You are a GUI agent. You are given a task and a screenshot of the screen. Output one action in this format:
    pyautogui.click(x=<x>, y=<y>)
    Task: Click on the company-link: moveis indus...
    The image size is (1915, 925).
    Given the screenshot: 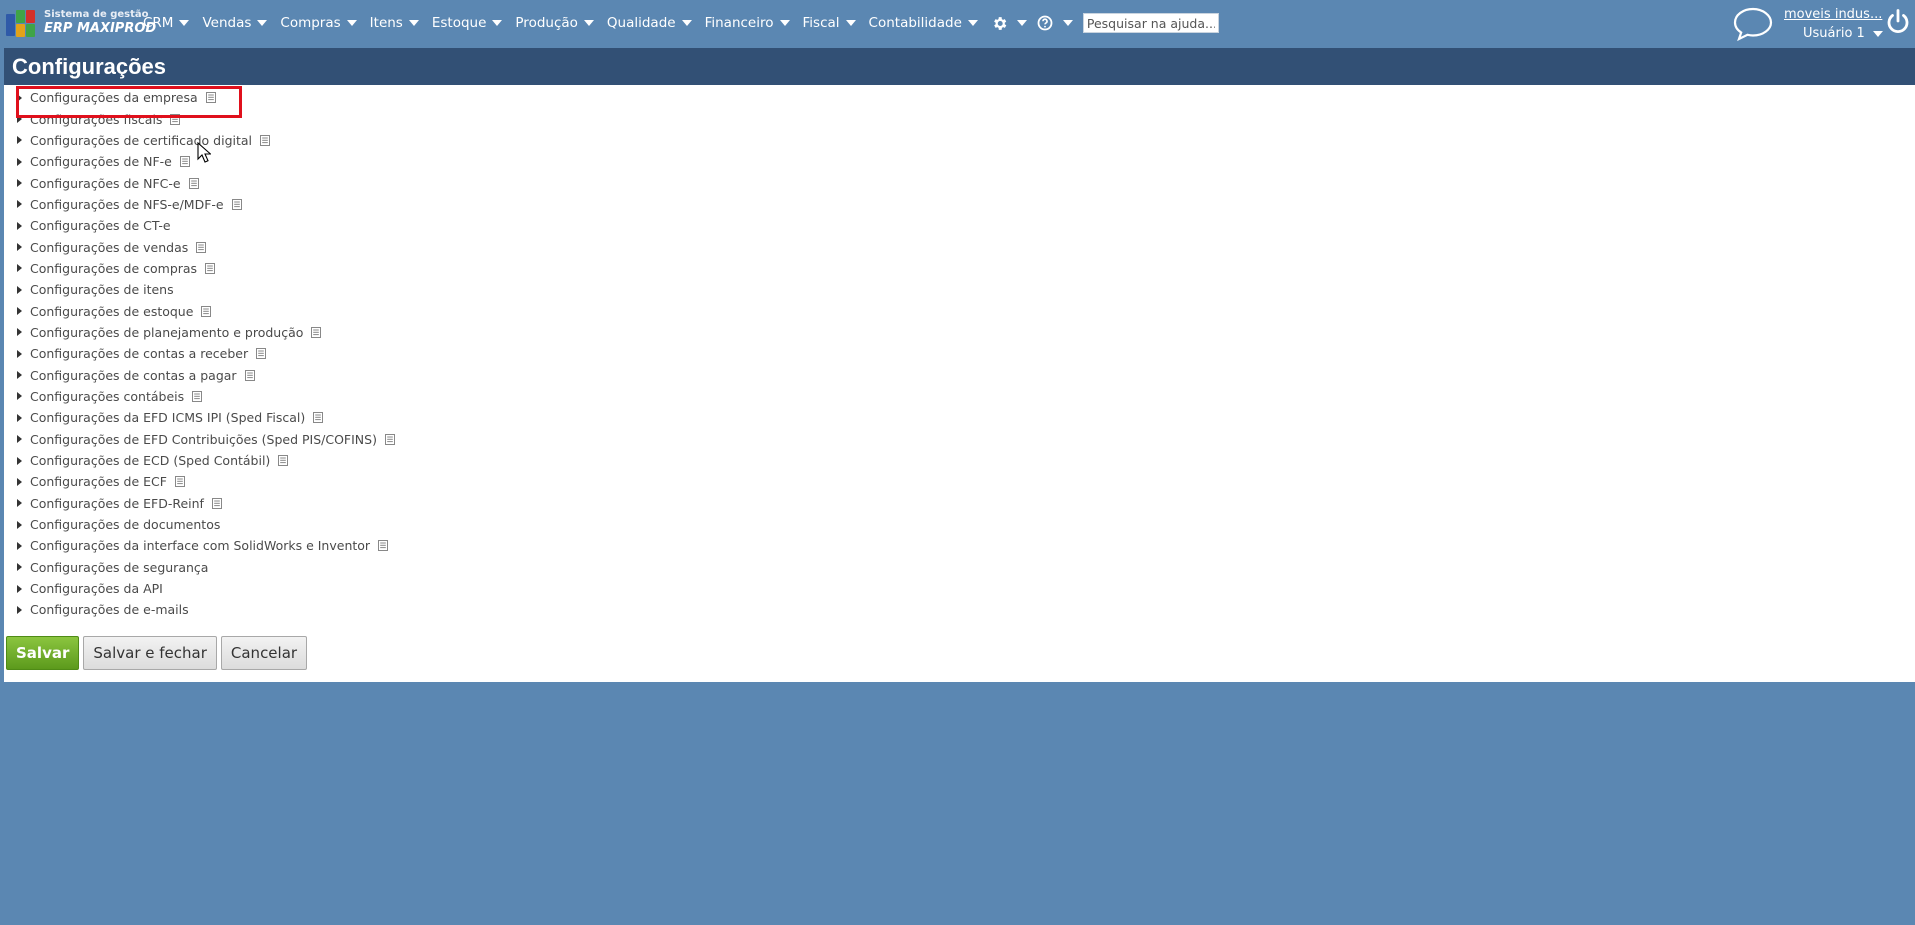 What is the action you would take?
    pyautogui.click(x=1833, y=14)
    